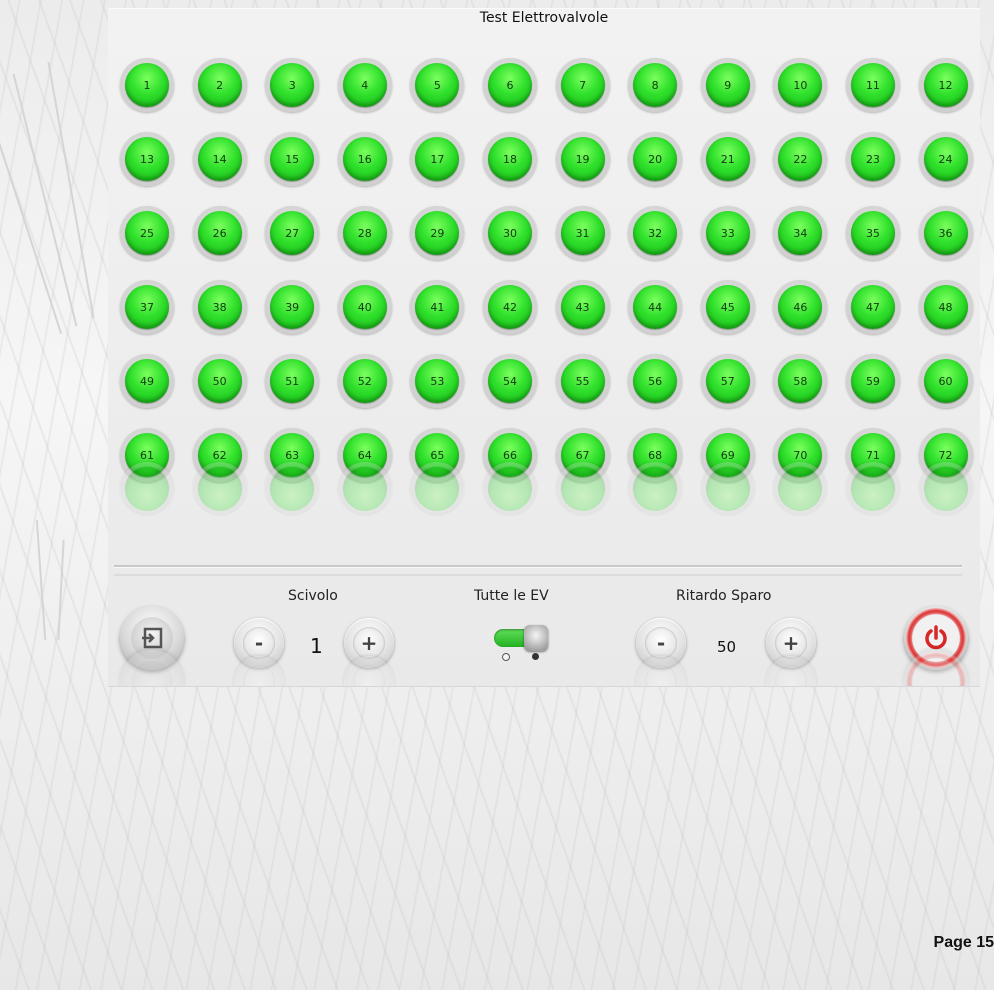 This screenshot has width=994, height=990. What do you see at coordinates (364, 85) in the screenshot?
I see `valve-button: 4` at bounding box center [364, 85].